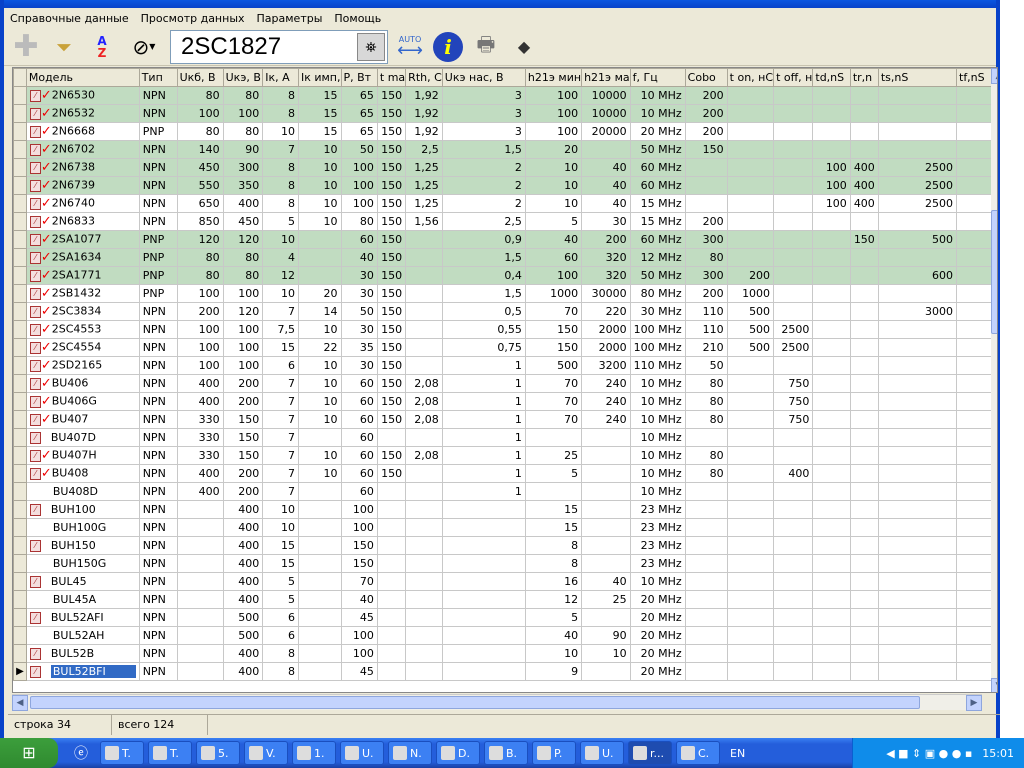 The height and width of the screenshot is (768, 1024). What do you see at coordinates (706, 77) in the screenshot?
I see `column-header: Cobo` at bounding box center [706, 77].